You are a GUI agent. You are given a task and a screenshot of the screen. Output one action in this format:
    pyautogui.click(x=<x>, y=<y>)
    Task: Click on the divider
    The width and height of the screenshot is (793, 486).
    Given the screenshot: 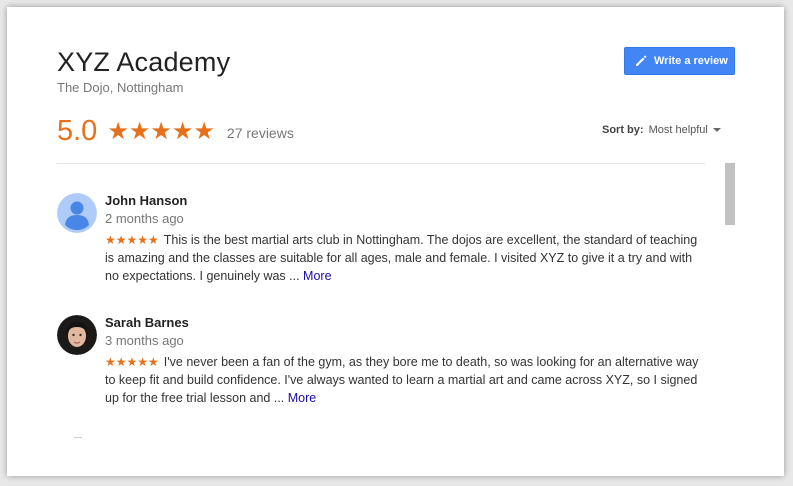 What is the action you would take?
    pyautogui.click(x=381, y=163)
    